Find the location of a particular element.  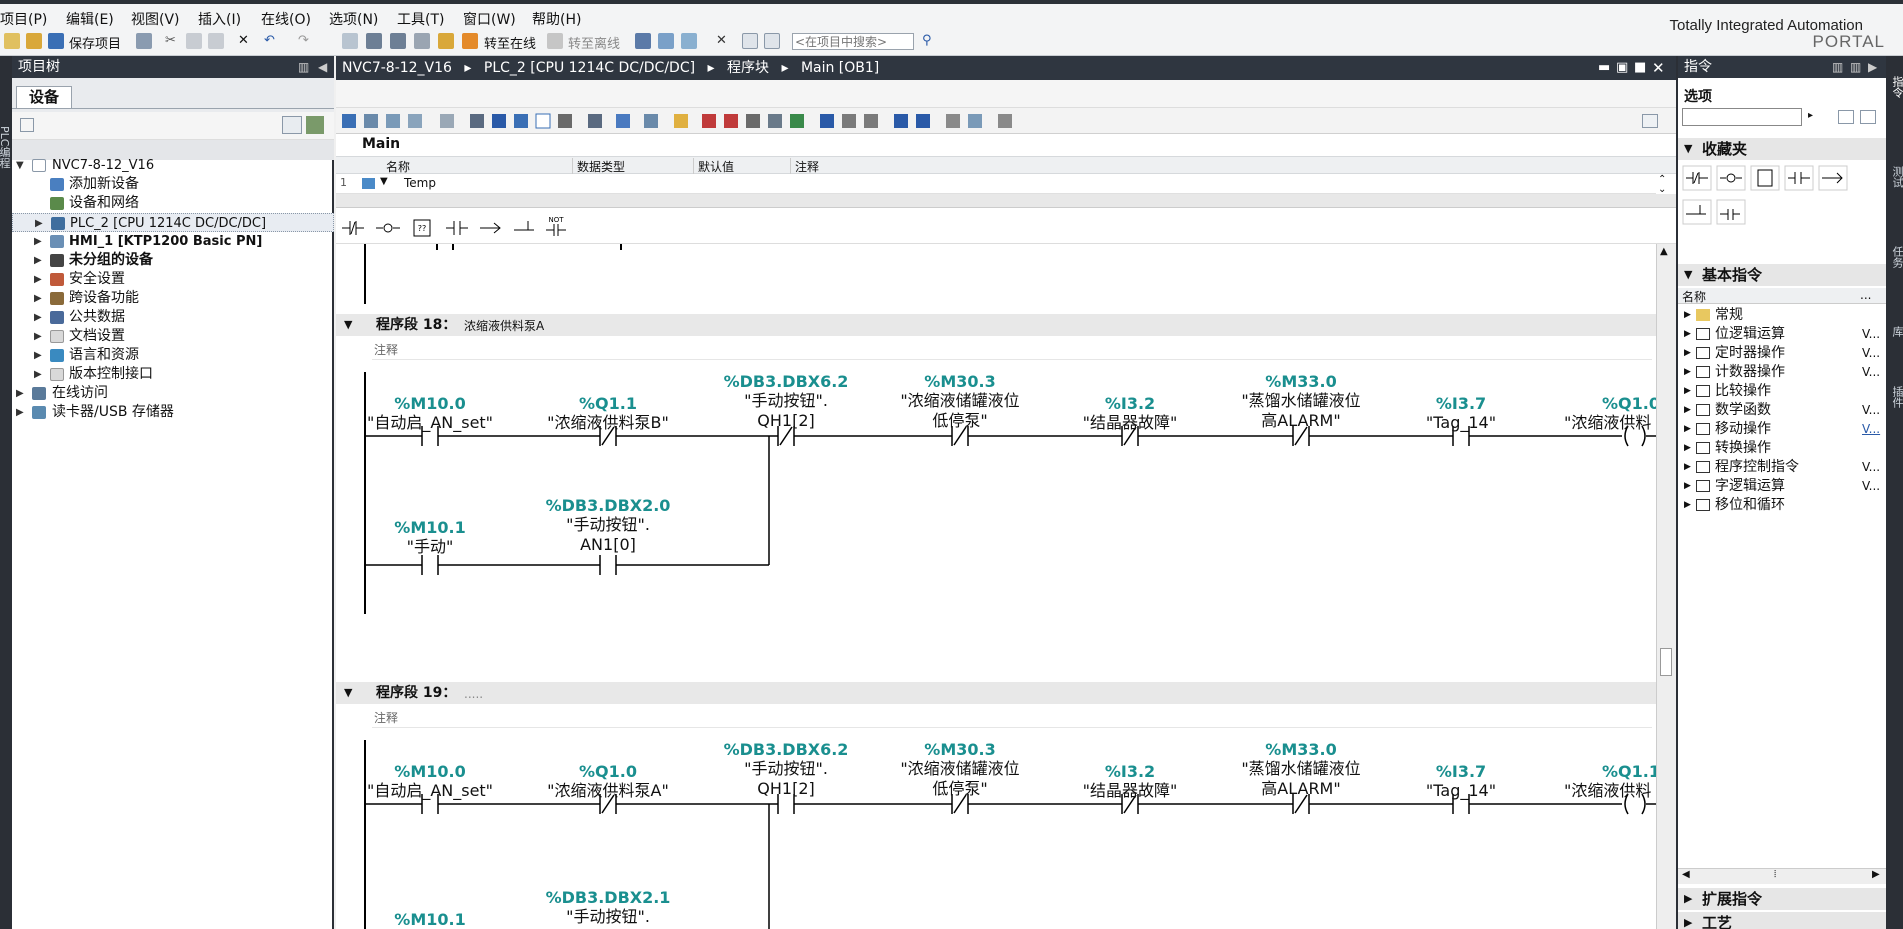

contact-tag: "结晶器故障" is located at coordinates (1130, 423).